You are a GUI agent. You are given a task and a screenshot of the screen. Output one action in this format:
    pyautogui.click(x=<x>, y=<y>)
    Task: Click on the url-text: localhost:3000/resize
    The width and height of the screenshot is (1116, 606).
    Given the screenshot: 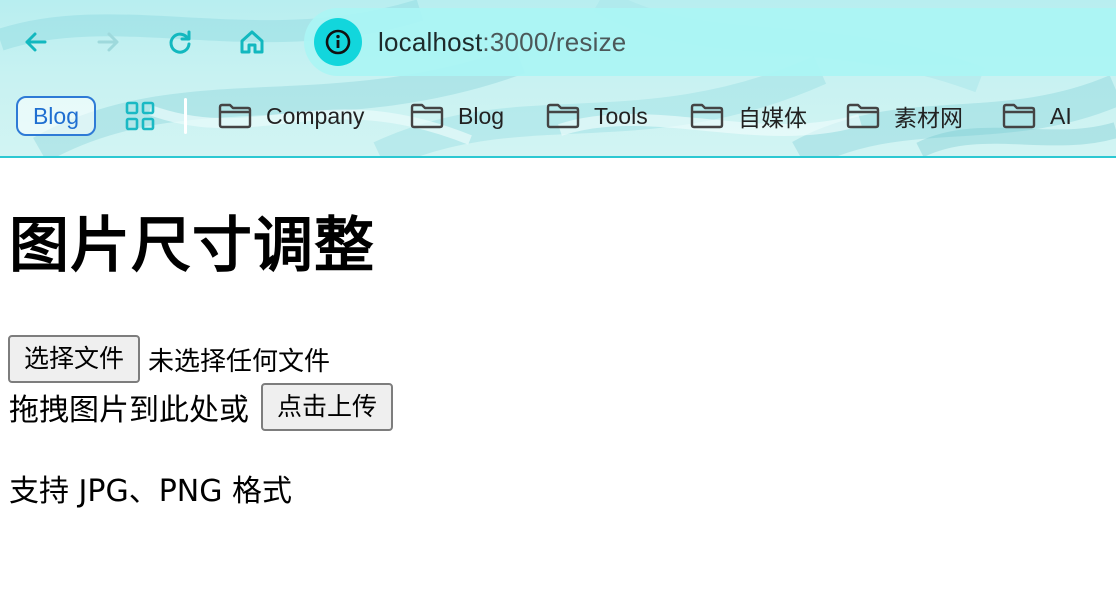 What is the action you would take?
    pyautogui.click(x=502, y=42)
    